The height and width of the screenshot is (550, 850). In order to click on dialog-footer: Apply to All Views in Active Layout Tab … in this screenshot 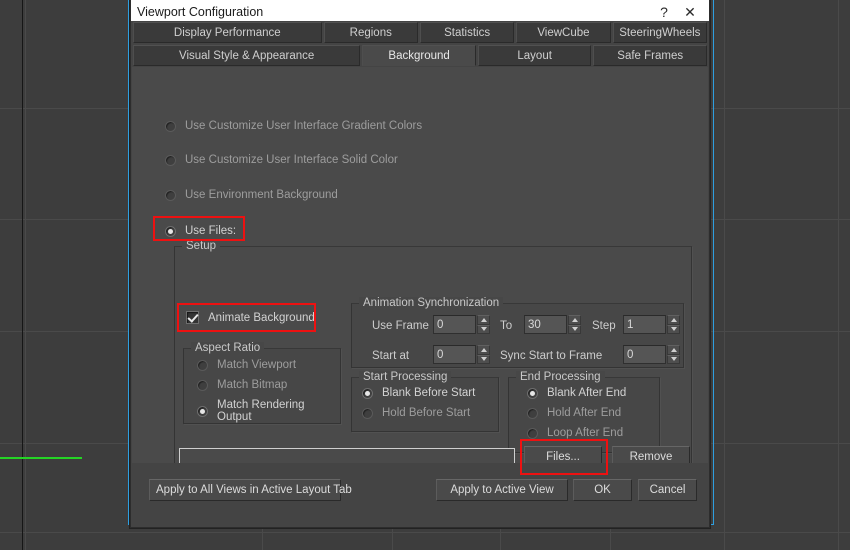, I will do `click(420, 495)`.